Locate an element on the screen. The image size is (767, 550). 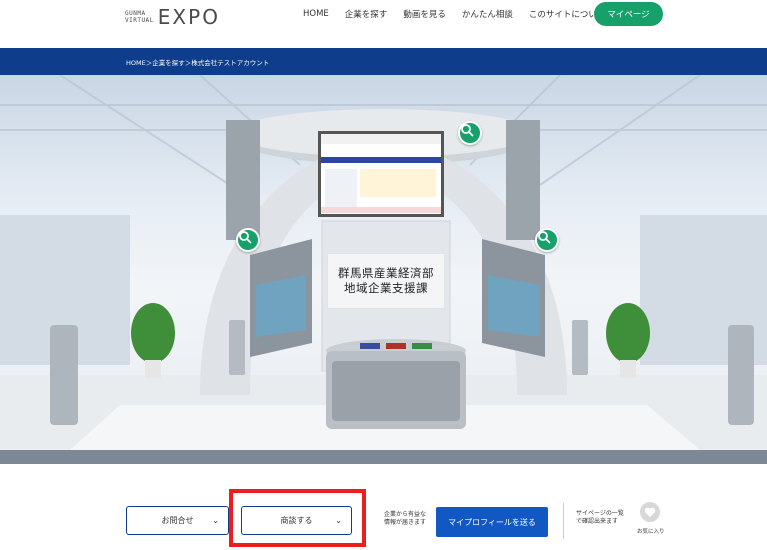
nav-easy-consult: かんたん相談 is located at coordinates (487, 14).